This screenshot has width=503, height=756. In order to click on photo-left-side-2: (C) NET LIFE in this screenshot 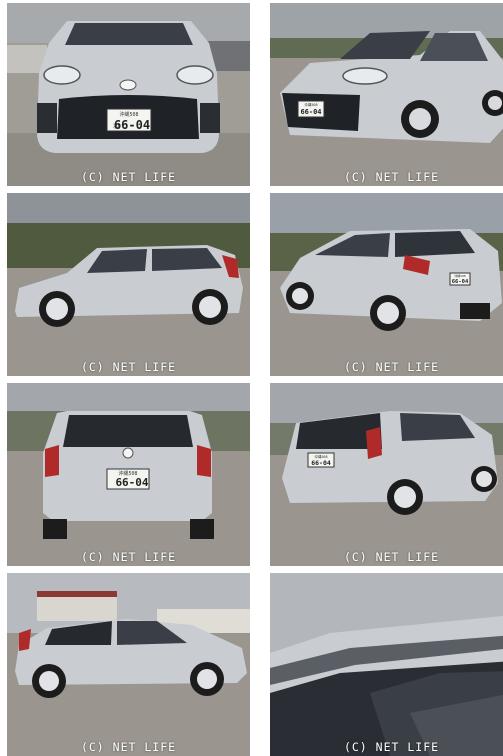, I will do `click(128, 664)`.